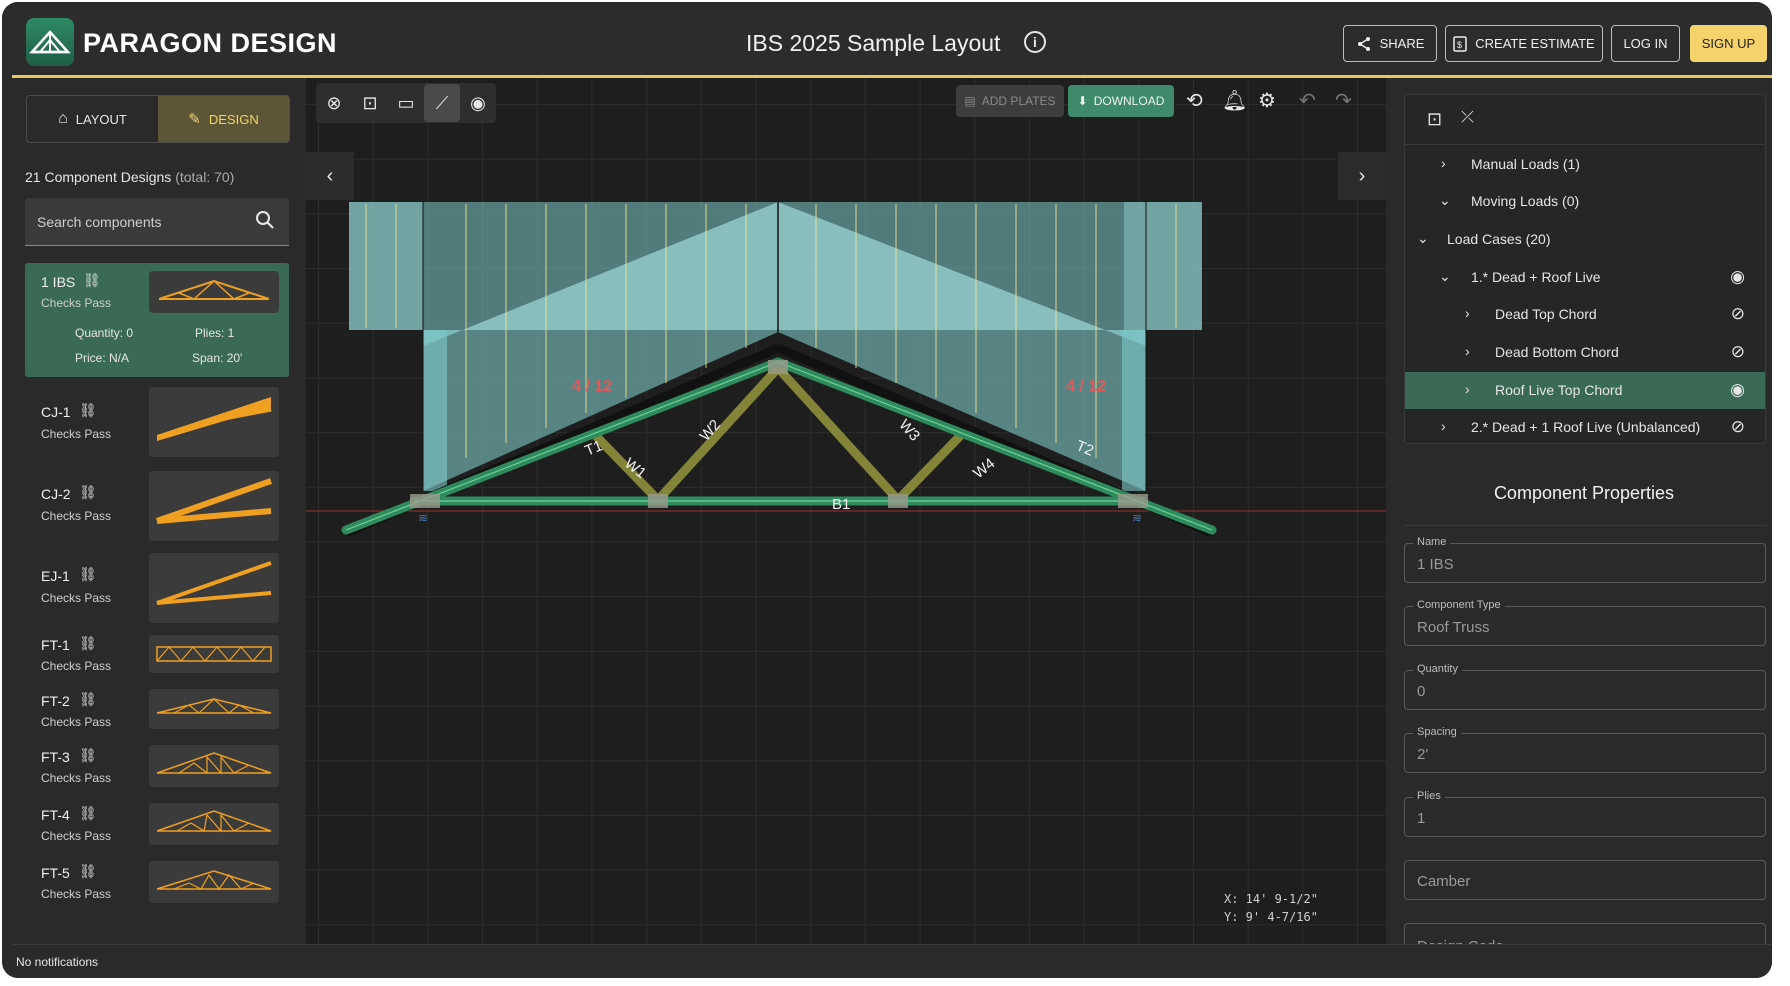 This screenshot has height=986, width=1790. I want to click on component-name: FT-2, so click(55, 701).